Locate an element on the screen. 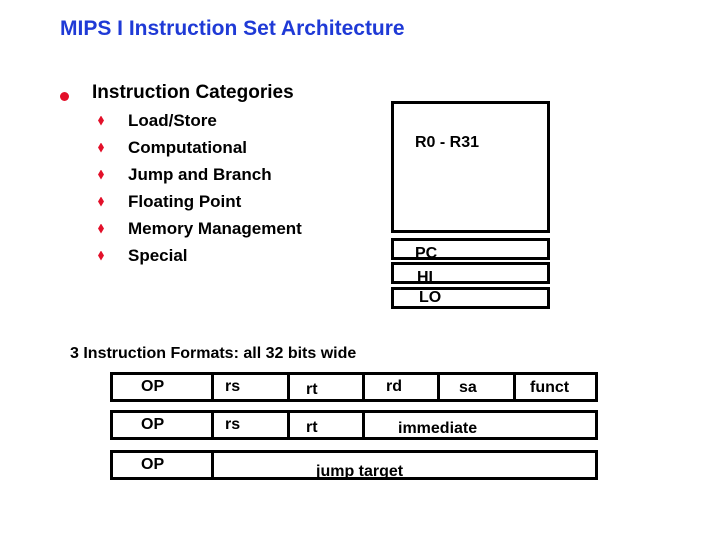 Image resolution: width=720 pixels, height=540 pixels. pc-register-box: PC is located at coordinates (470, 250).